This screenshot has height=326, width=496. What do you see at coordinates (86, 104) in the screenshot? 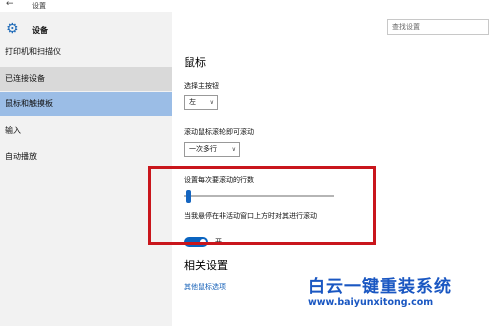
I see `sidebar-item-mouse-touchpad: 鼠标和触摸板` at bounding box center [86, 104].